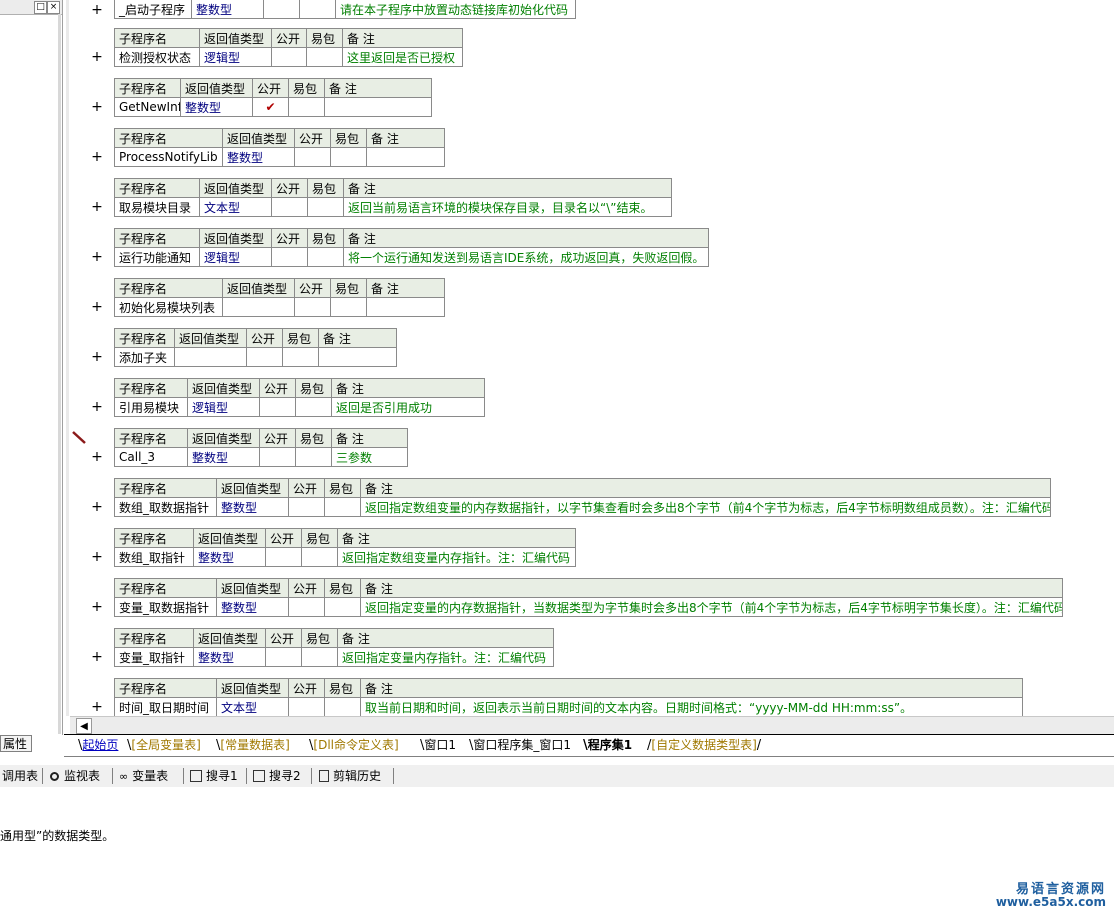  I want to click on tab-window-assembly: \窗口程序集_窗口1, so click(520, 745).